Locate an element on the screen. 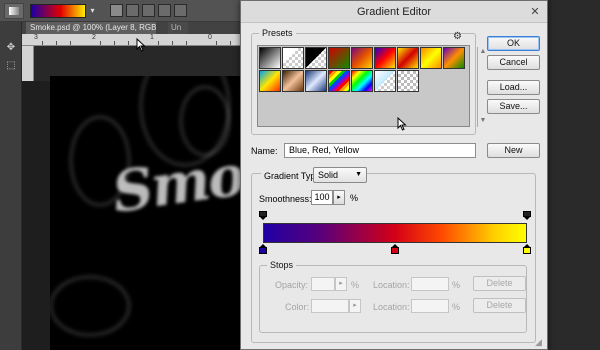  tools-panel: ✥ ⬚ is located at coordinates (11, 186).